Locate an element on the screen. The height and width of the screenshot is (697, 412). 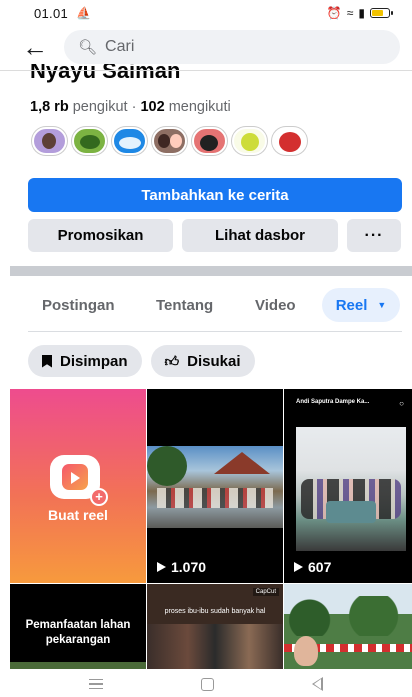
view-count-value: 1.070 is located at coordinates (189, 567).